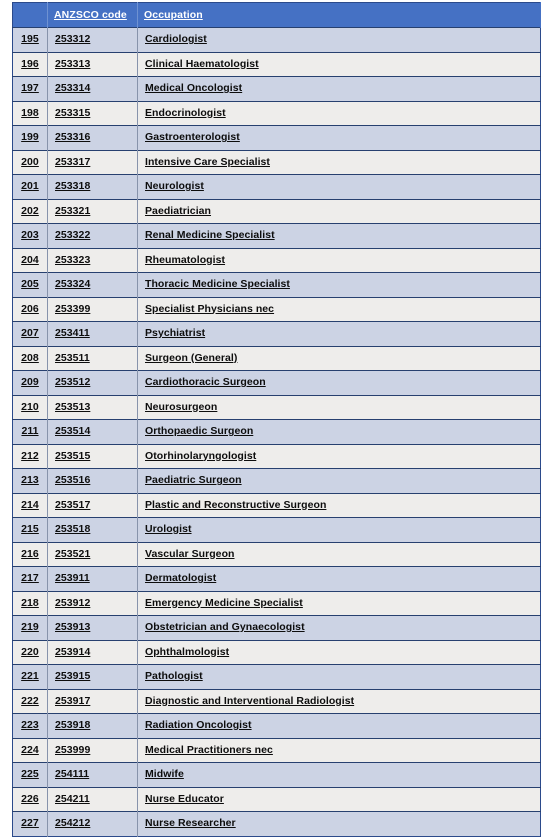  I want to click on cell-anzsco-code: 253411, so click(92, 333).